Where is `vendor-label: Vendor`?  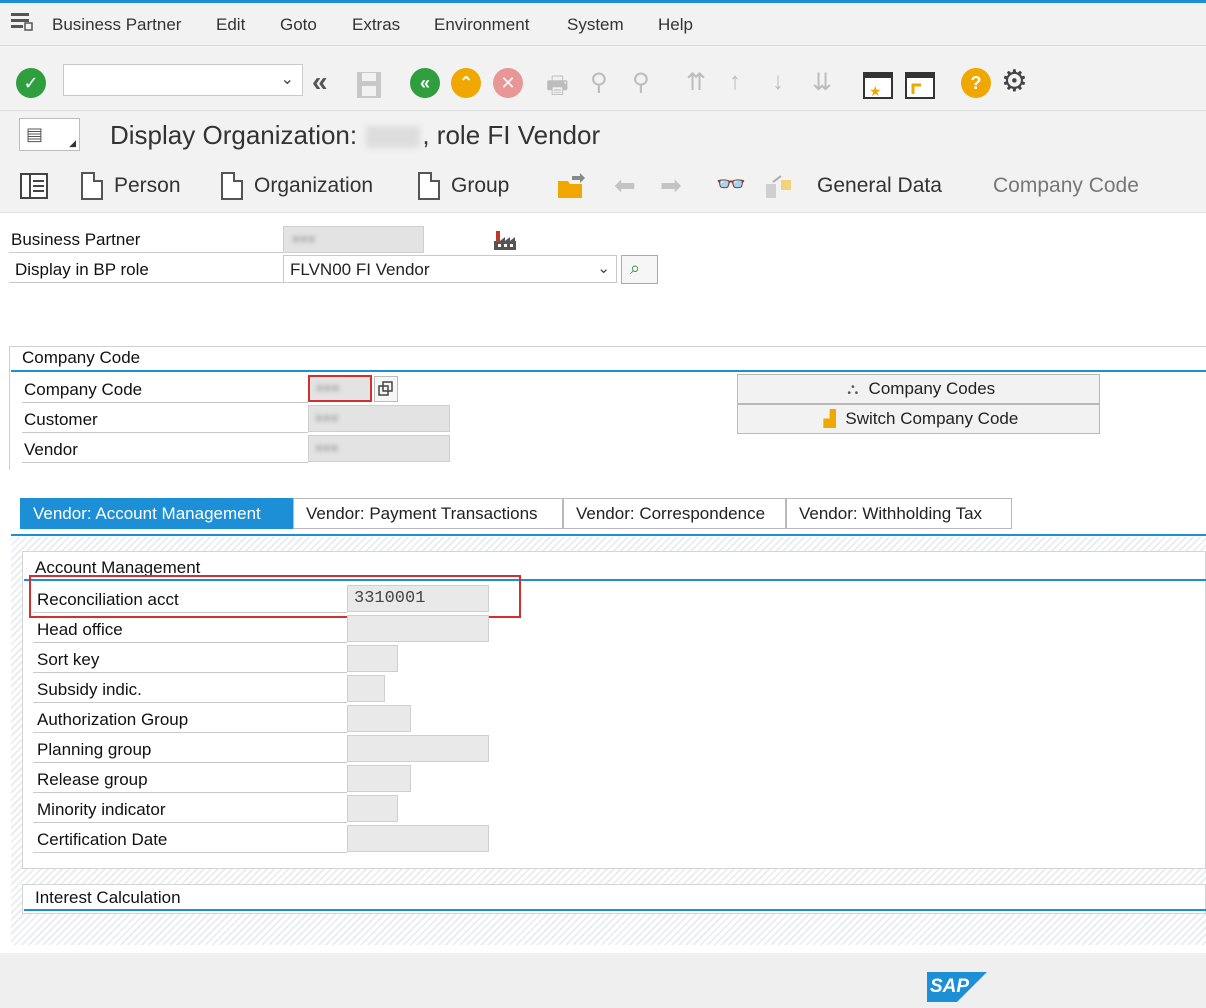 vendor-label: Vendor is located at coordinates (51, 449).